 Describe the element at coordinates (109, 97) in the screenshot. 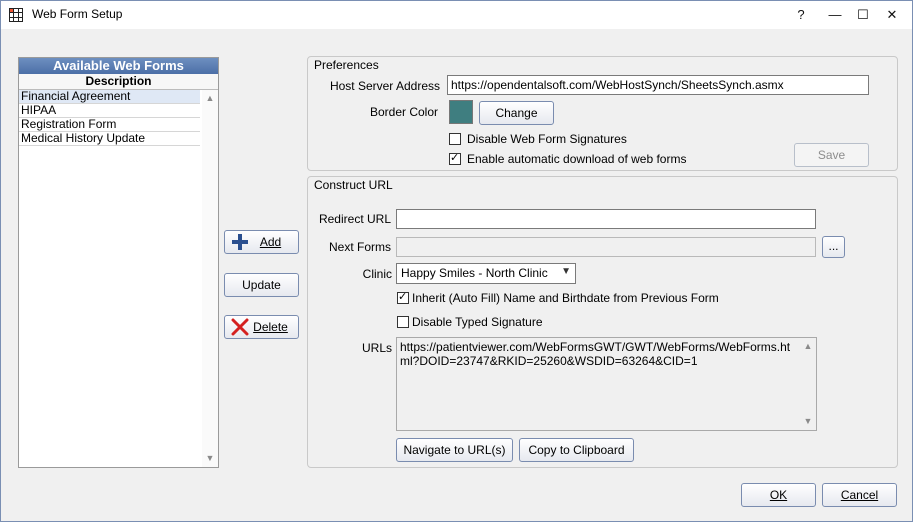

I see `list-item: Financial Agreement` at that location.